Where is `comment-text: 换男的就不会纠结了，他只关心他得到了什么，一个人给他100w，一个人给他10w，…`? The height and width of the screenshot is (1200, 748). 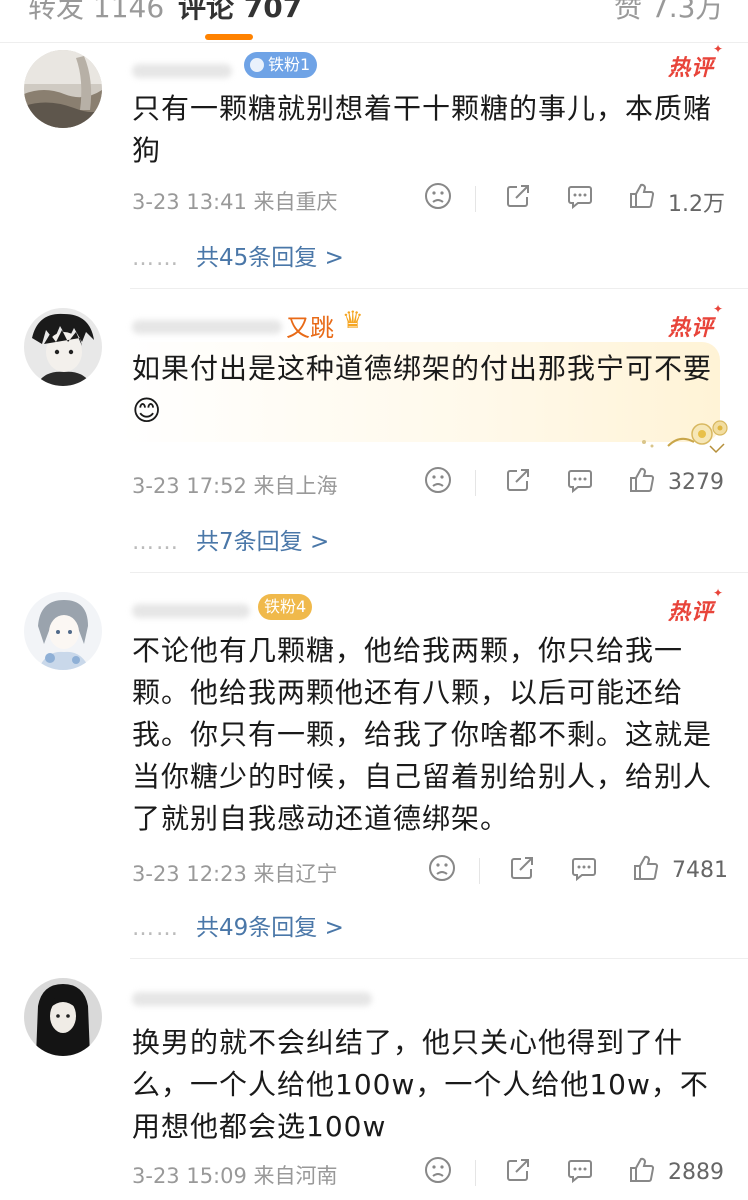 comment-text: 换男的就不会纠结了，他只关心他得到了什么，一个人给他100w，一个人给他10w，… is located at coordinates (420, 1084).